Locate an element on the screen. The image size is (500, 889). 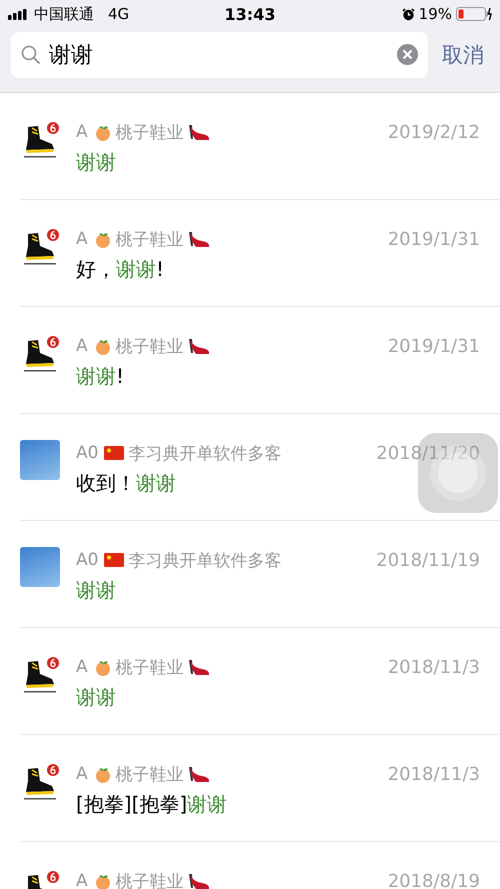
message-text: 好，谢谢! is located at coordinates (121, 269).